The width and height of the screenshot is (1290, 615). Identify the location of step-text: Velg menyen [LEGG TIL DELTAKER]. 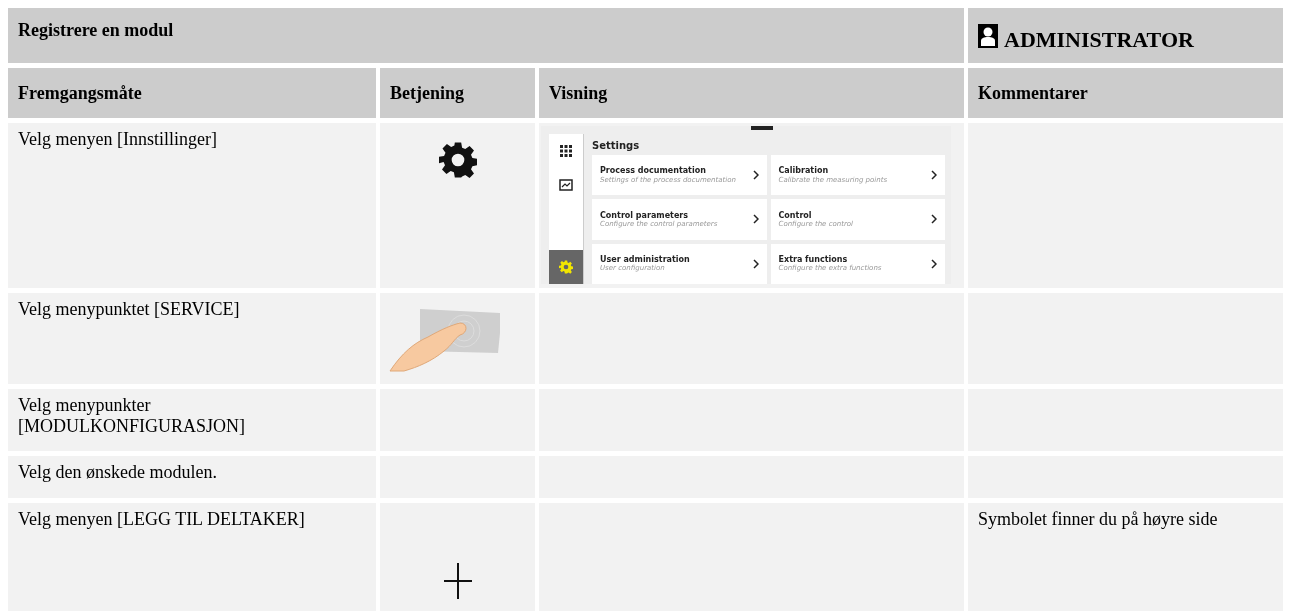
(192, 557).